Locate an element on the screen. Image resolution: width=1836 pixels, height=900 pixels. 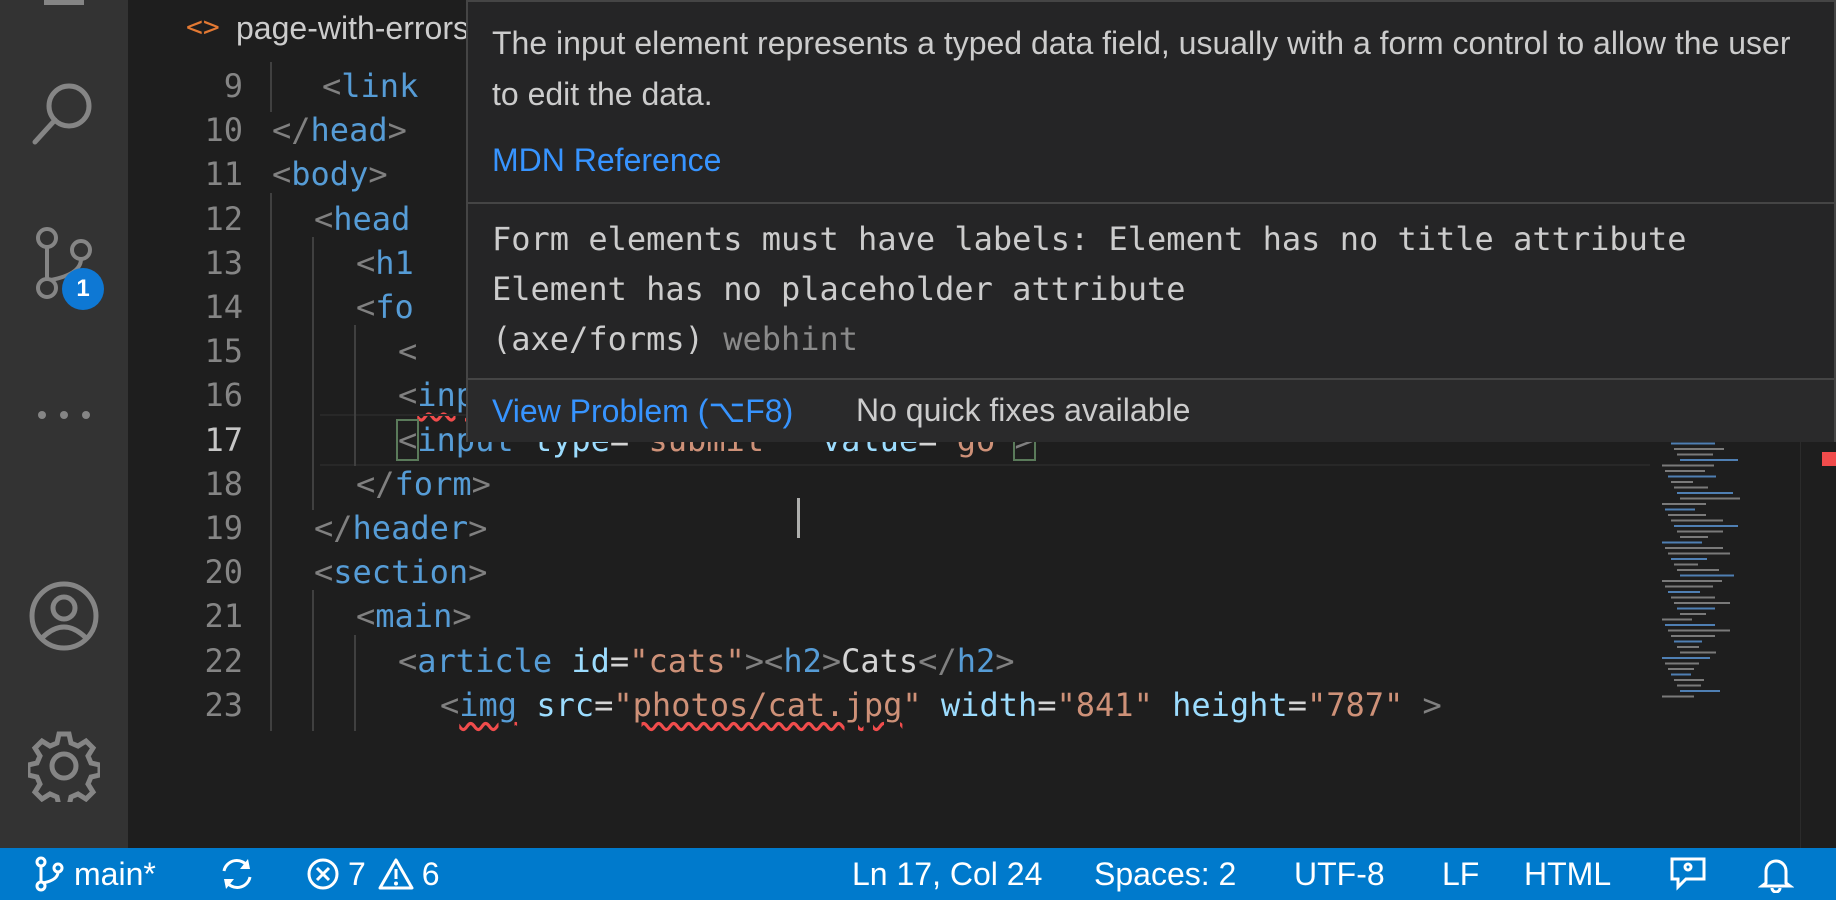
eol-setting: LF is located at coordinates (1460, 874).